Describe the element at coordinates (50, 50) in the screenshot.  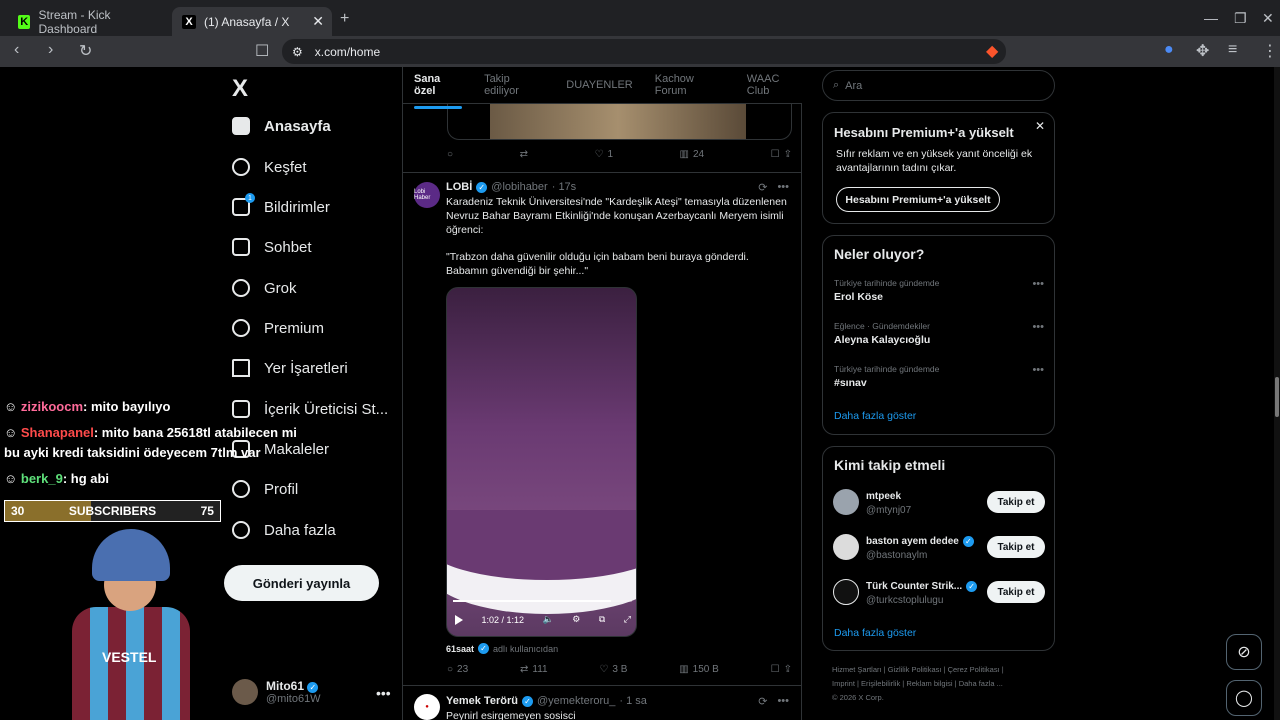
I see `forward-icon: ›` at that location.